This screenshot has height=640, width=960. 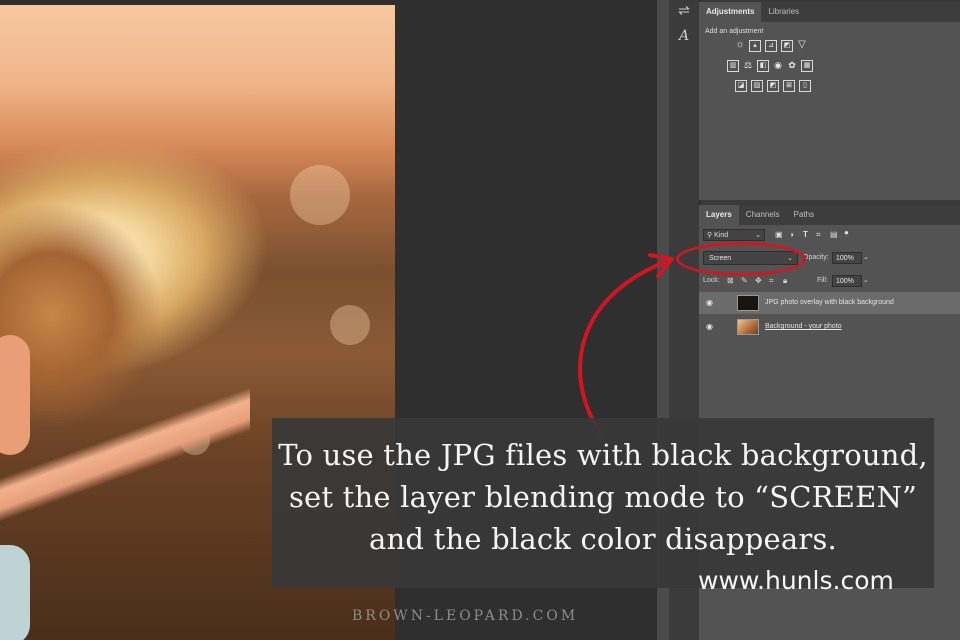 I want to click on tab-layers: Layers, so click(x=719, y=215).